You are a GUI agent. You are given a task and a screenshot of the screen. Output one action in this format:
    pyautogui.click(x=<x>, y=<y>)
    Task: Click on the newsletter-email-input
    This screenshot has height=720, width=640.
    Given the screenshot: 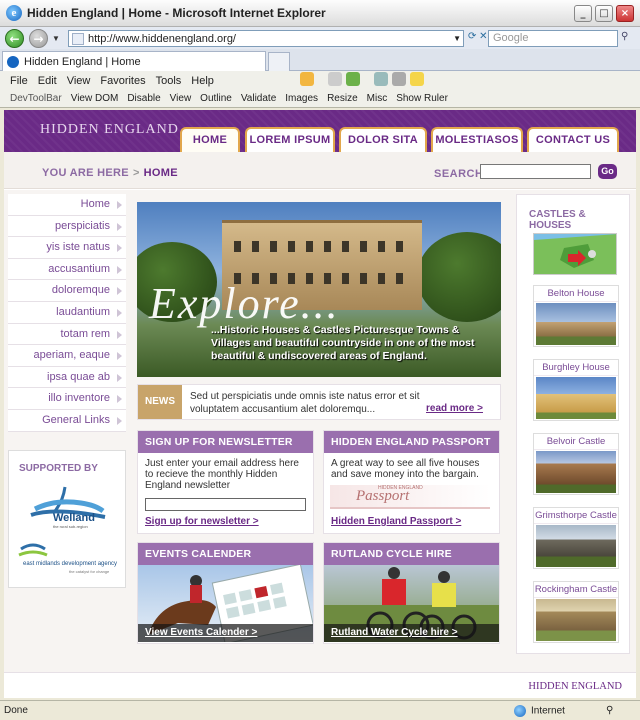 What is the action you would take?
    pyautogui.click(x=225, y=504)
    